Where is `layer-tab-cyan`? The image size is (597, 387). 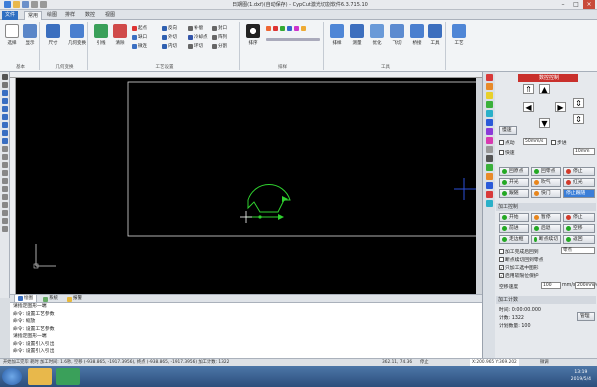
layer-tab-cyan is located at coordinates (489, 113).